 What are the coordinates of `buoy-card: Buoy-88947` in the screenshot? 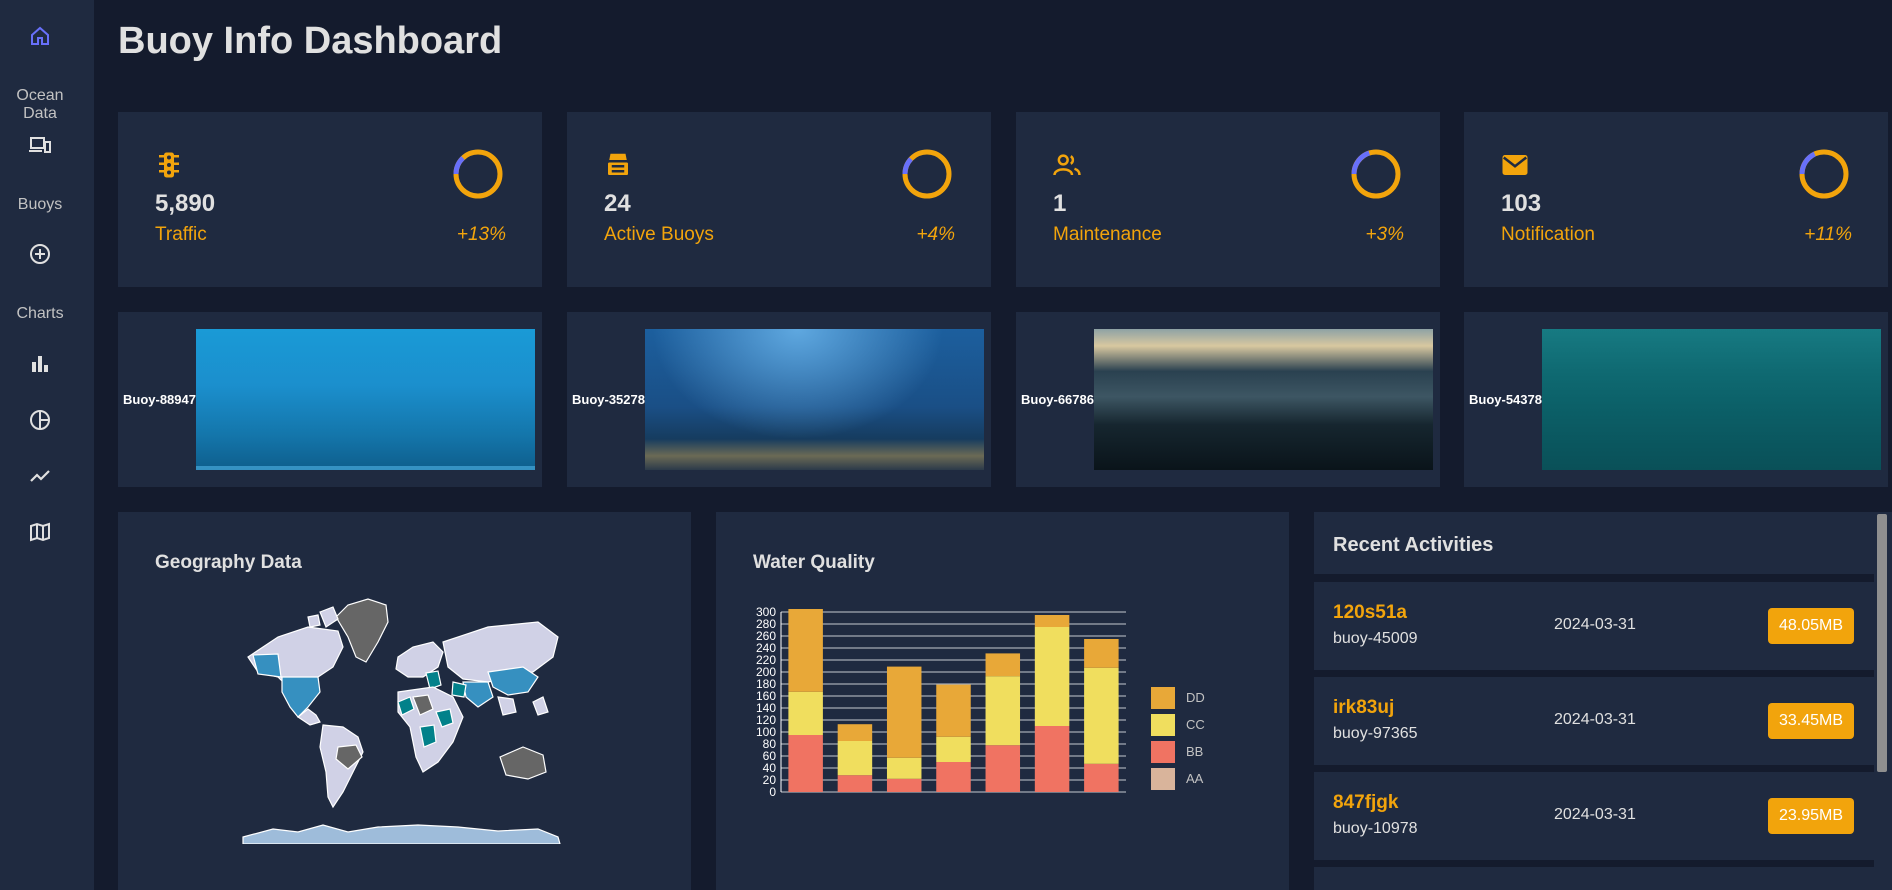 It's located at (330, 399).